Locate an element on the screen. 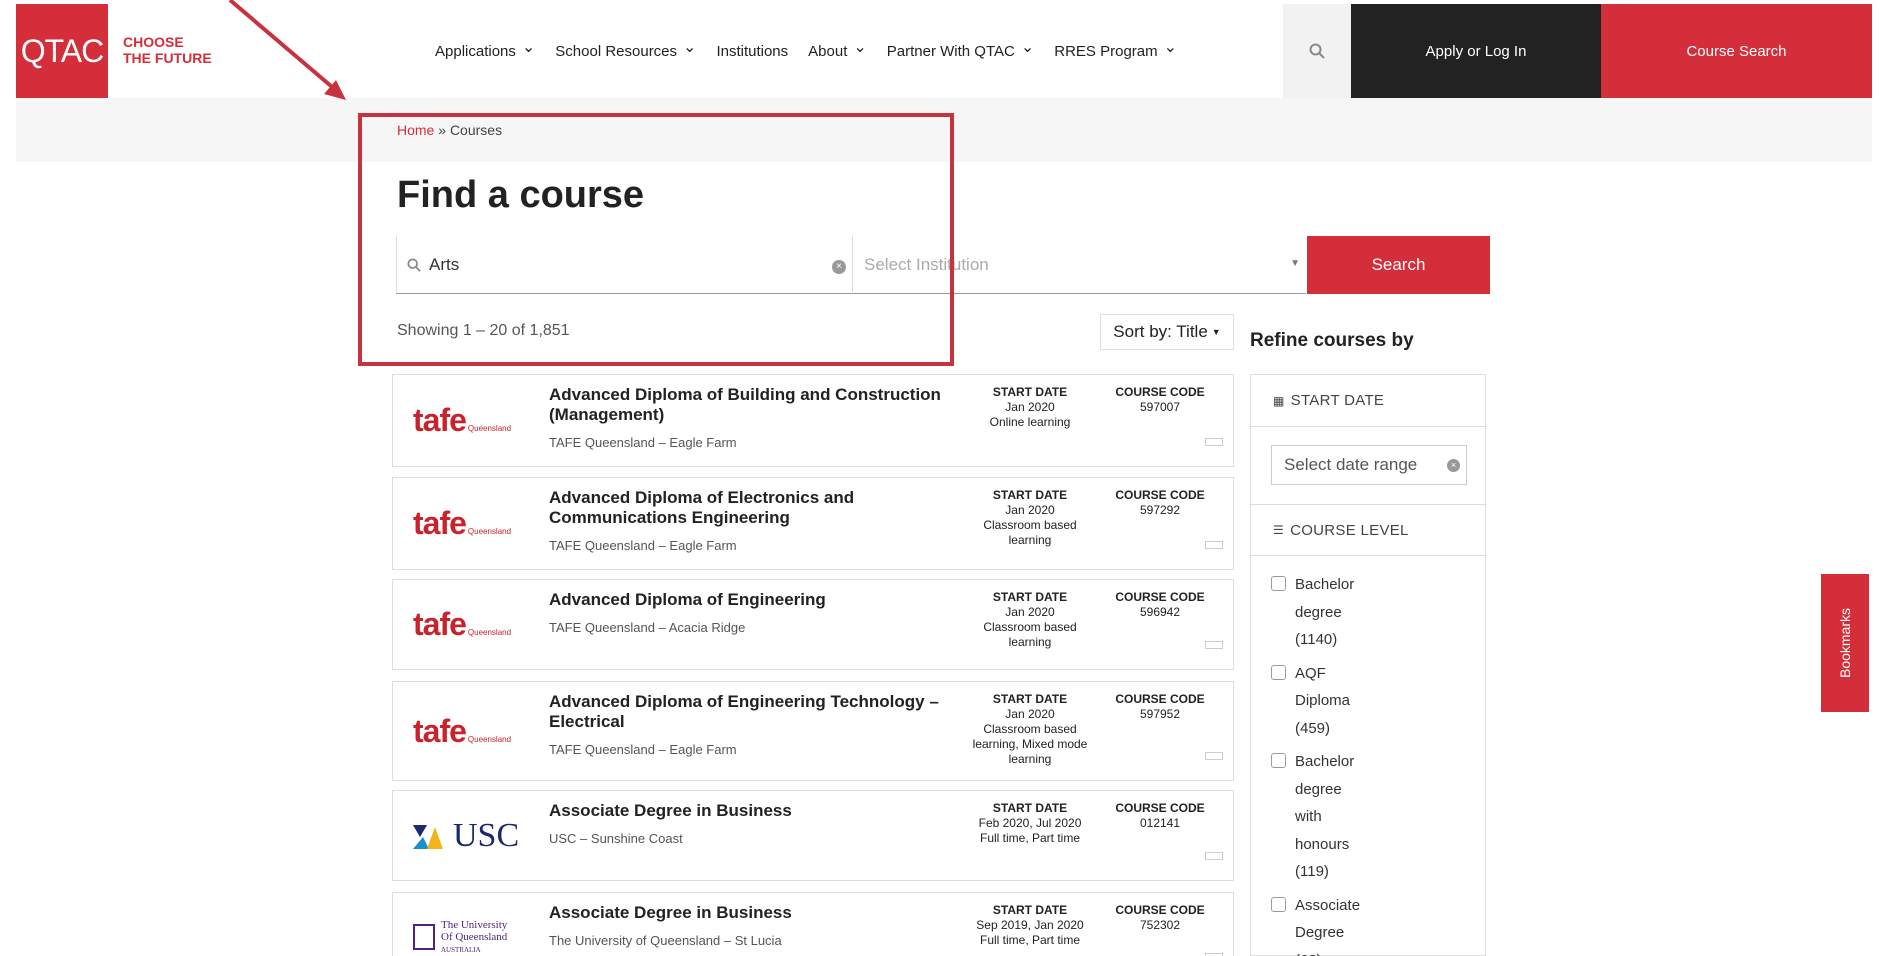  usc-logo: USC is located at coordinates (466, 835).